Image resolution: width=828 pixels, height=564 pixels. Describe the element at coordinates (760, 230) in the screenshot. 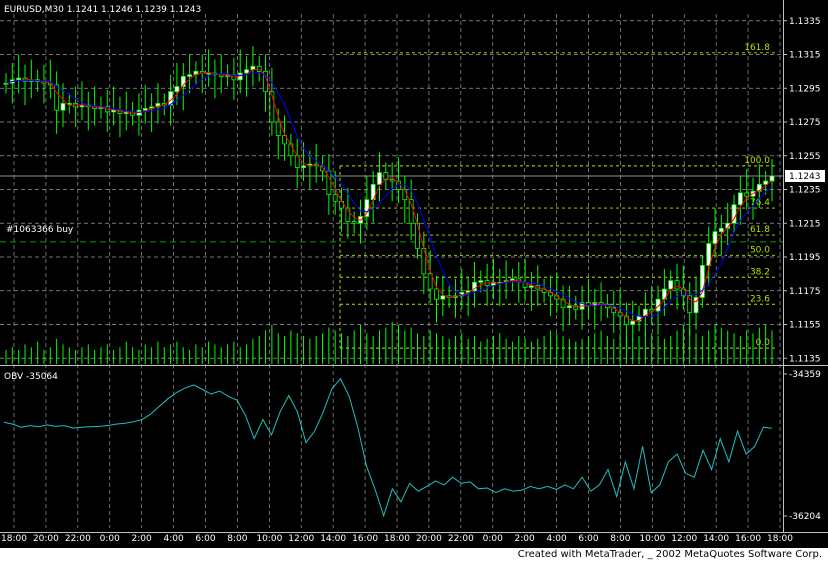

I see `fib-level-label: 61.8` at that location.